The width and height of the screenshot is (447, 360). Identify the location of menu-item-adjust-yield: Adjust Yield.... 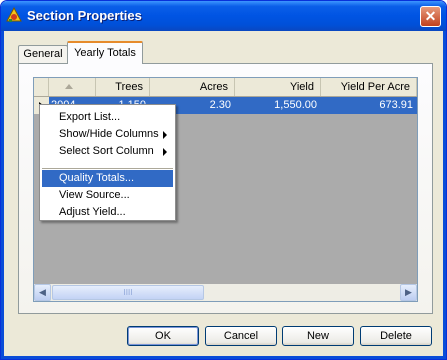
(107, 212).